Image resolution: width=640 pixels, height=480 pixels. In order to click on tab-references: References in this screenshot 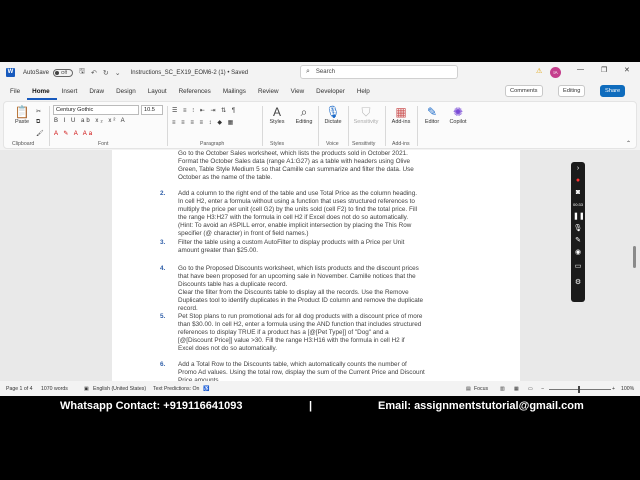, I will do `click(196, 92)`.